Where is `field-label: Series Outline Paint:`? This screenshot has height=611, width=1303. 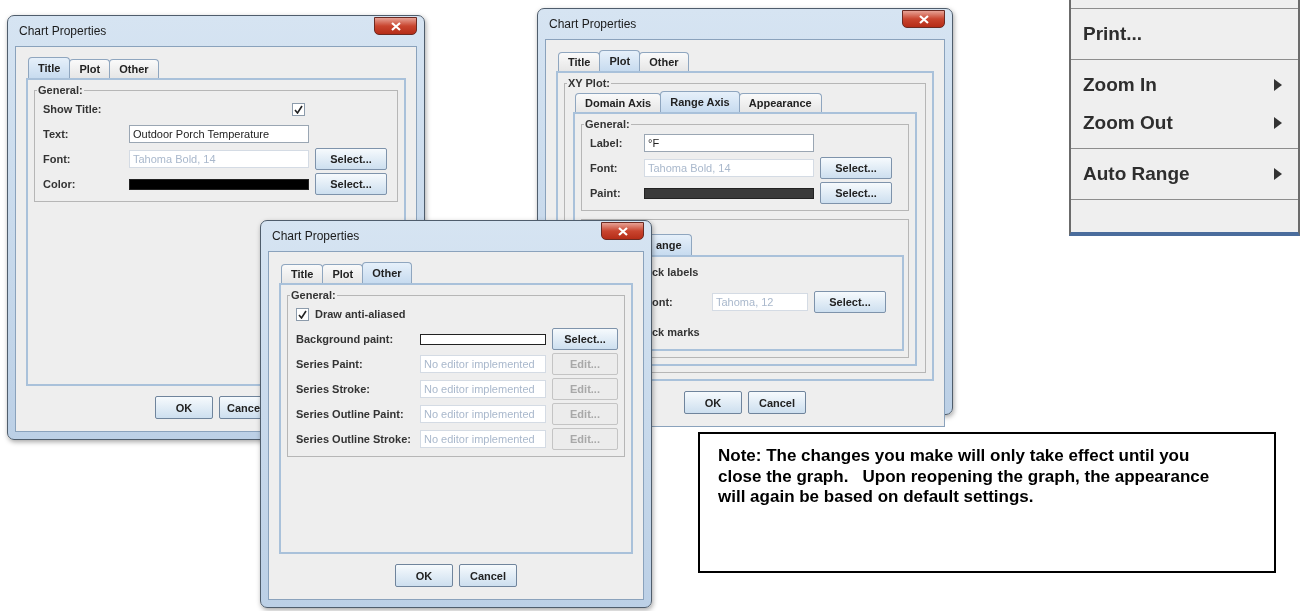 field-label: Series Outline Paint: is located at coordinates (350, 414).